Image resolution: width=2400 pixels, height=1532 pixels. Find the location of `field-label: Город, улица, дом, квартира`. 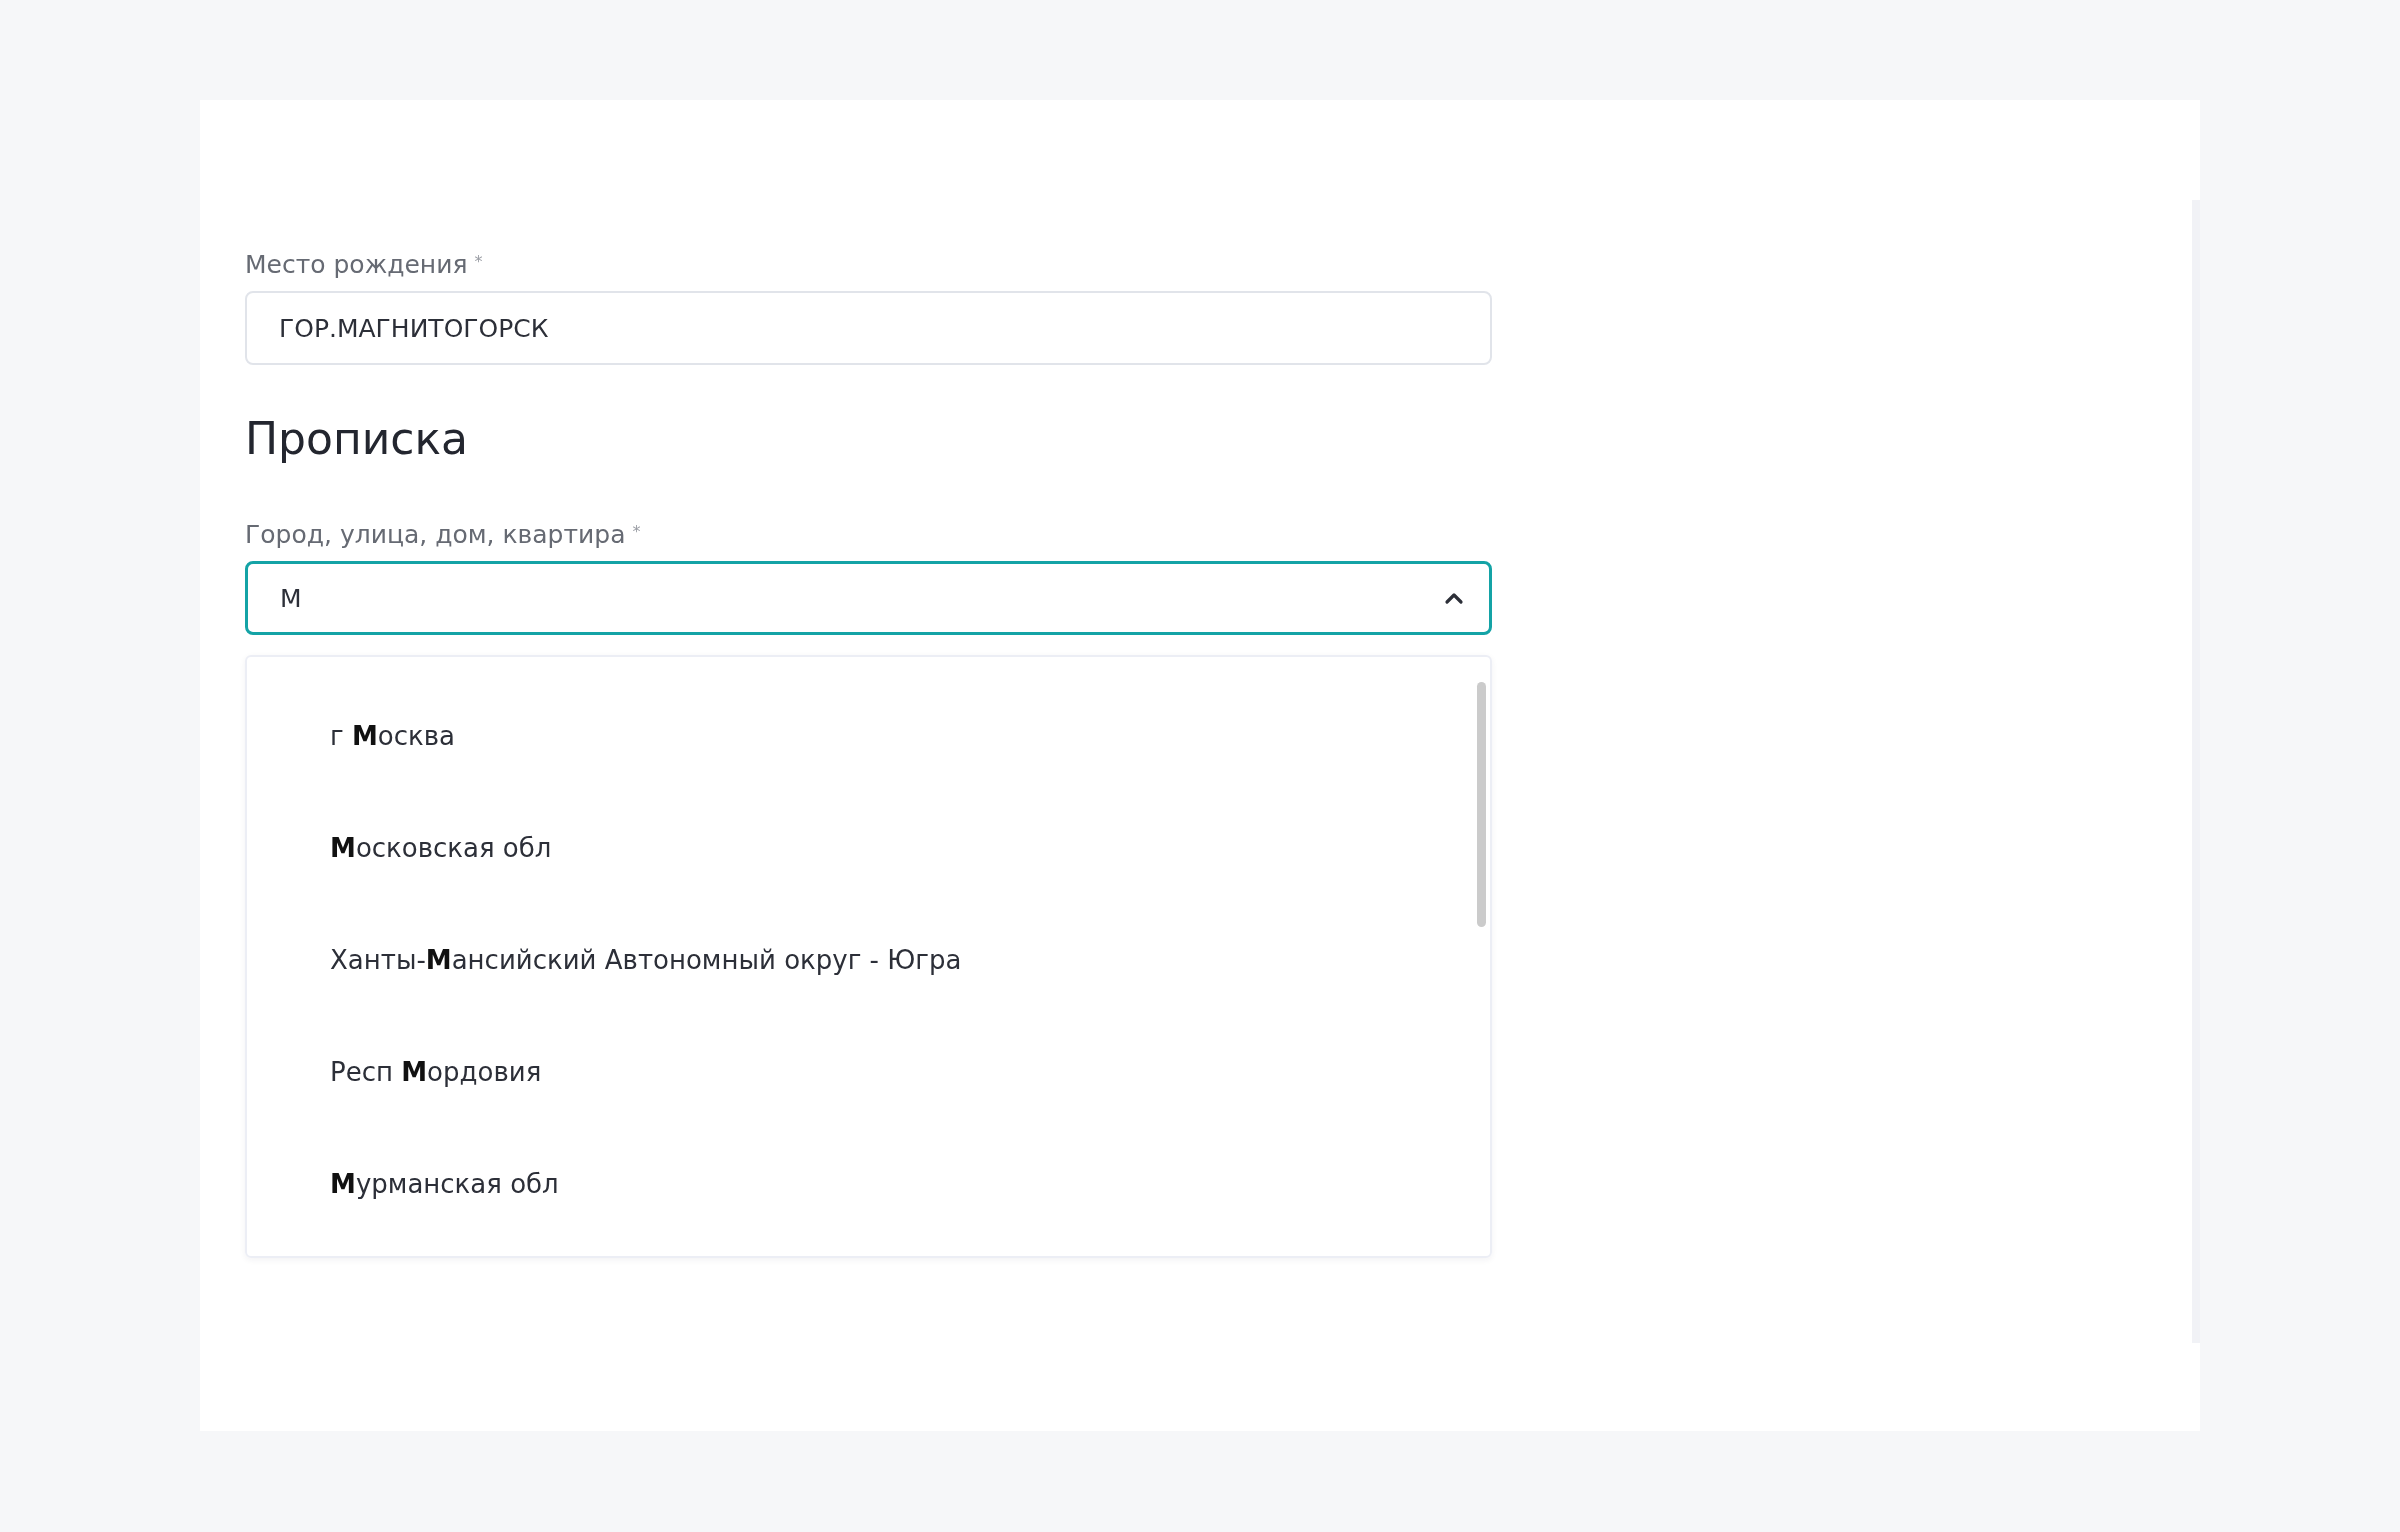

field-label: Город, улица, дом, квартира is located at coordinates (435, 534).